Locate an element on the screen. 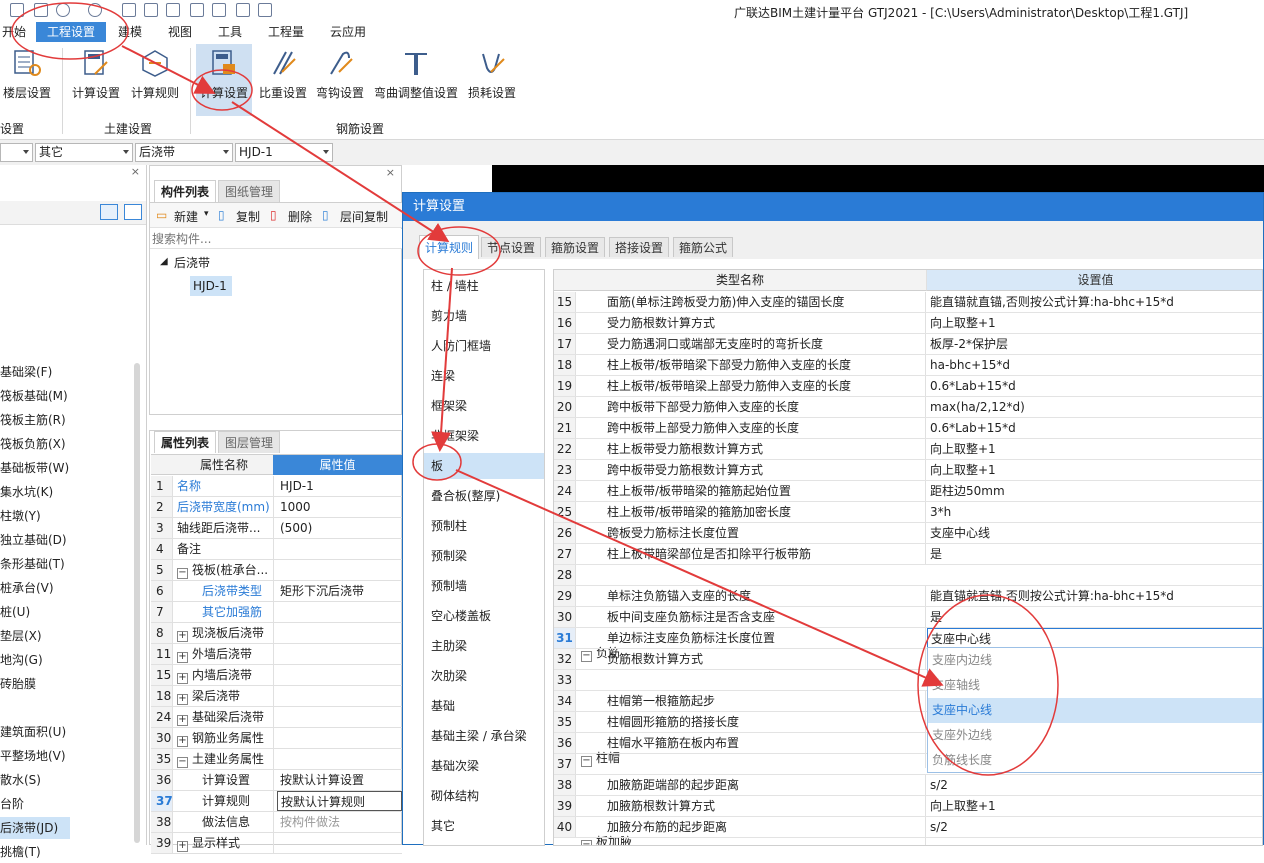  new-button: 新建 is located at coordinates (186, 216).